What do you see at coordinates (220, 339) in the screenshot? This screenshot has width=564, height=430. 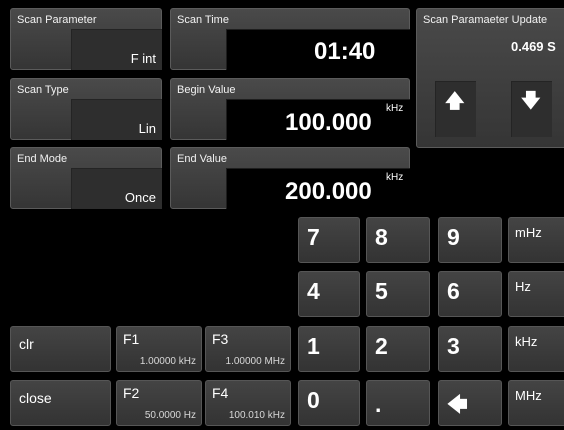 I see `f3-label: F3` at bounding box center [220, 339].